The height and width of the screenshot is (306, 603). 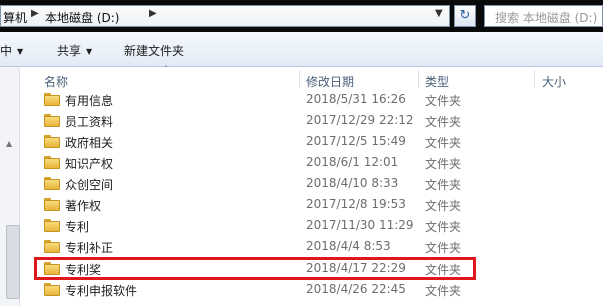 I want to click on share-label: 共享, so click(x=69, y=51).